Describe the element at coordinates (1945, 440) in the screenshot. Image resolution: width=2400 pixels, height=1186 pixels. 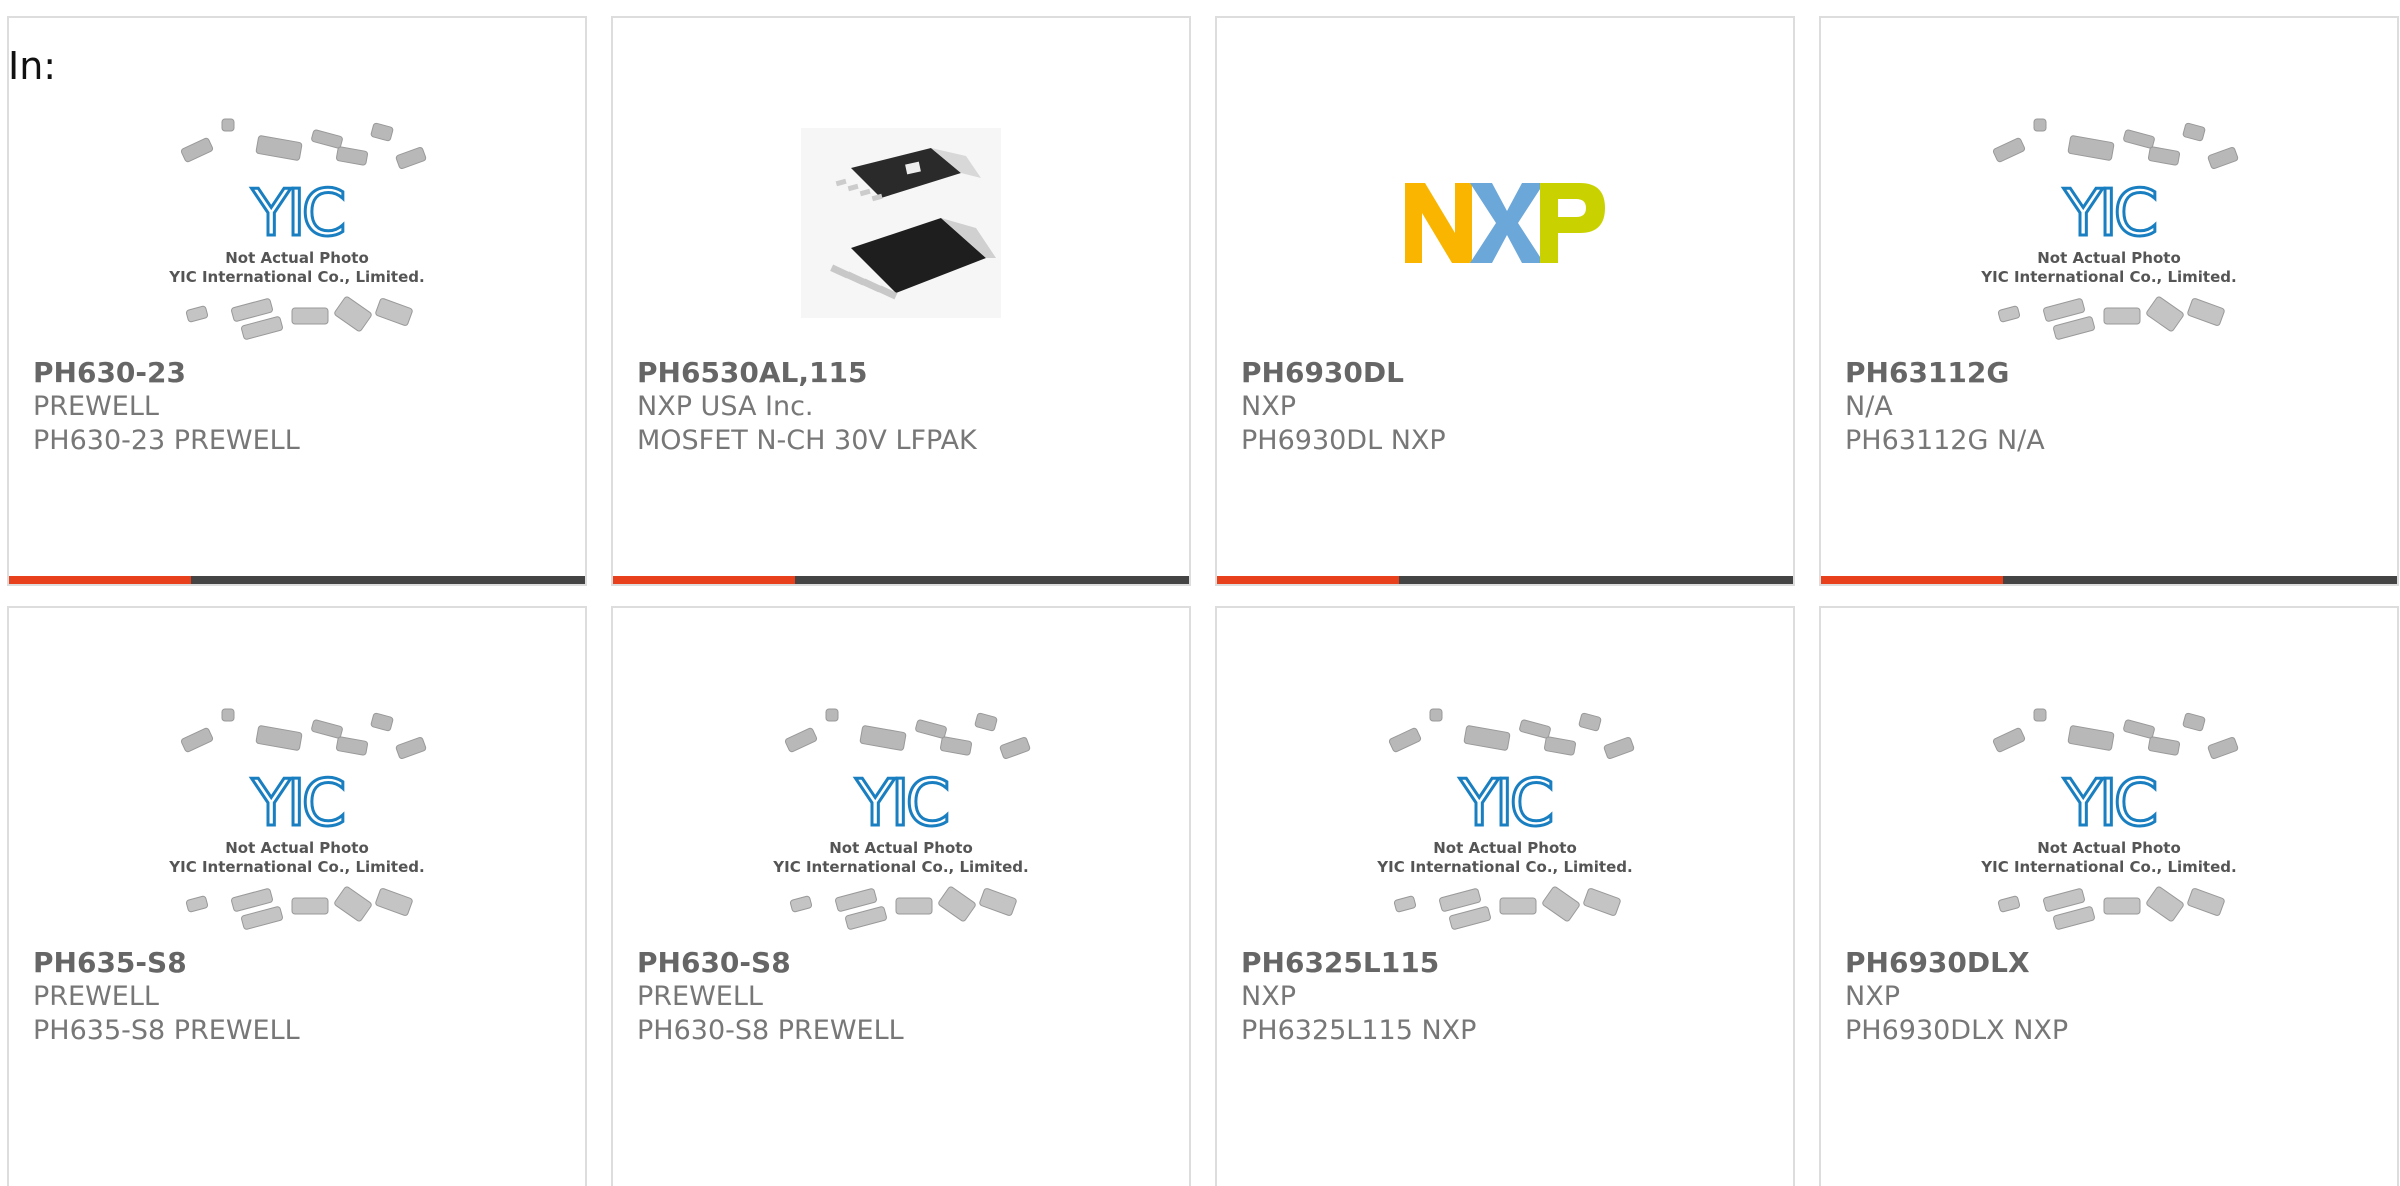
I see `description: PH63112G N/A` at that location.